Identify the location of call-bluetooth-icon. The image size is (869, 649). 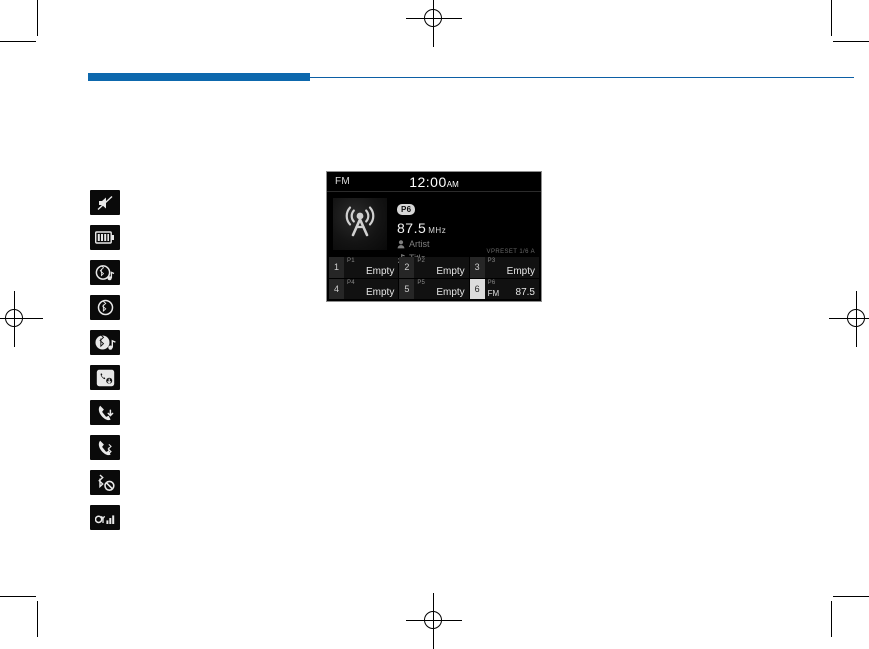
(105, 447).